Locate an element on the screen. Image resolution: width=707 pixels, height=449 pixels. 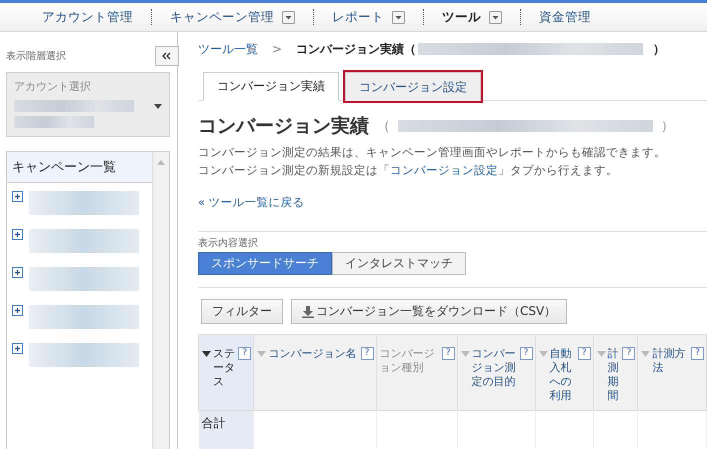
nav-menu-item: 資金管理 is located at coordinates (565, 17).